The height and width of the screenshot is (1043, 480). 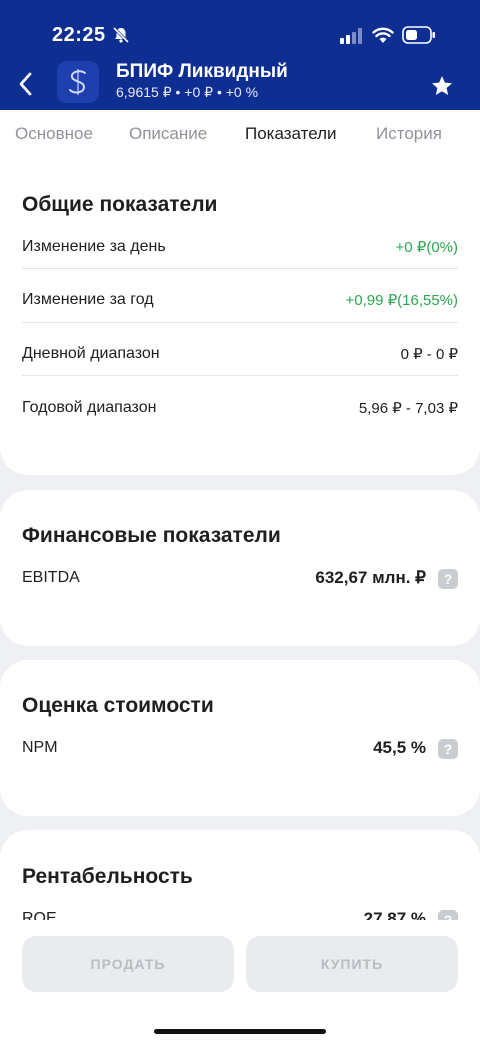 I want to click on tab-history: История, so click(x=409, y=134).